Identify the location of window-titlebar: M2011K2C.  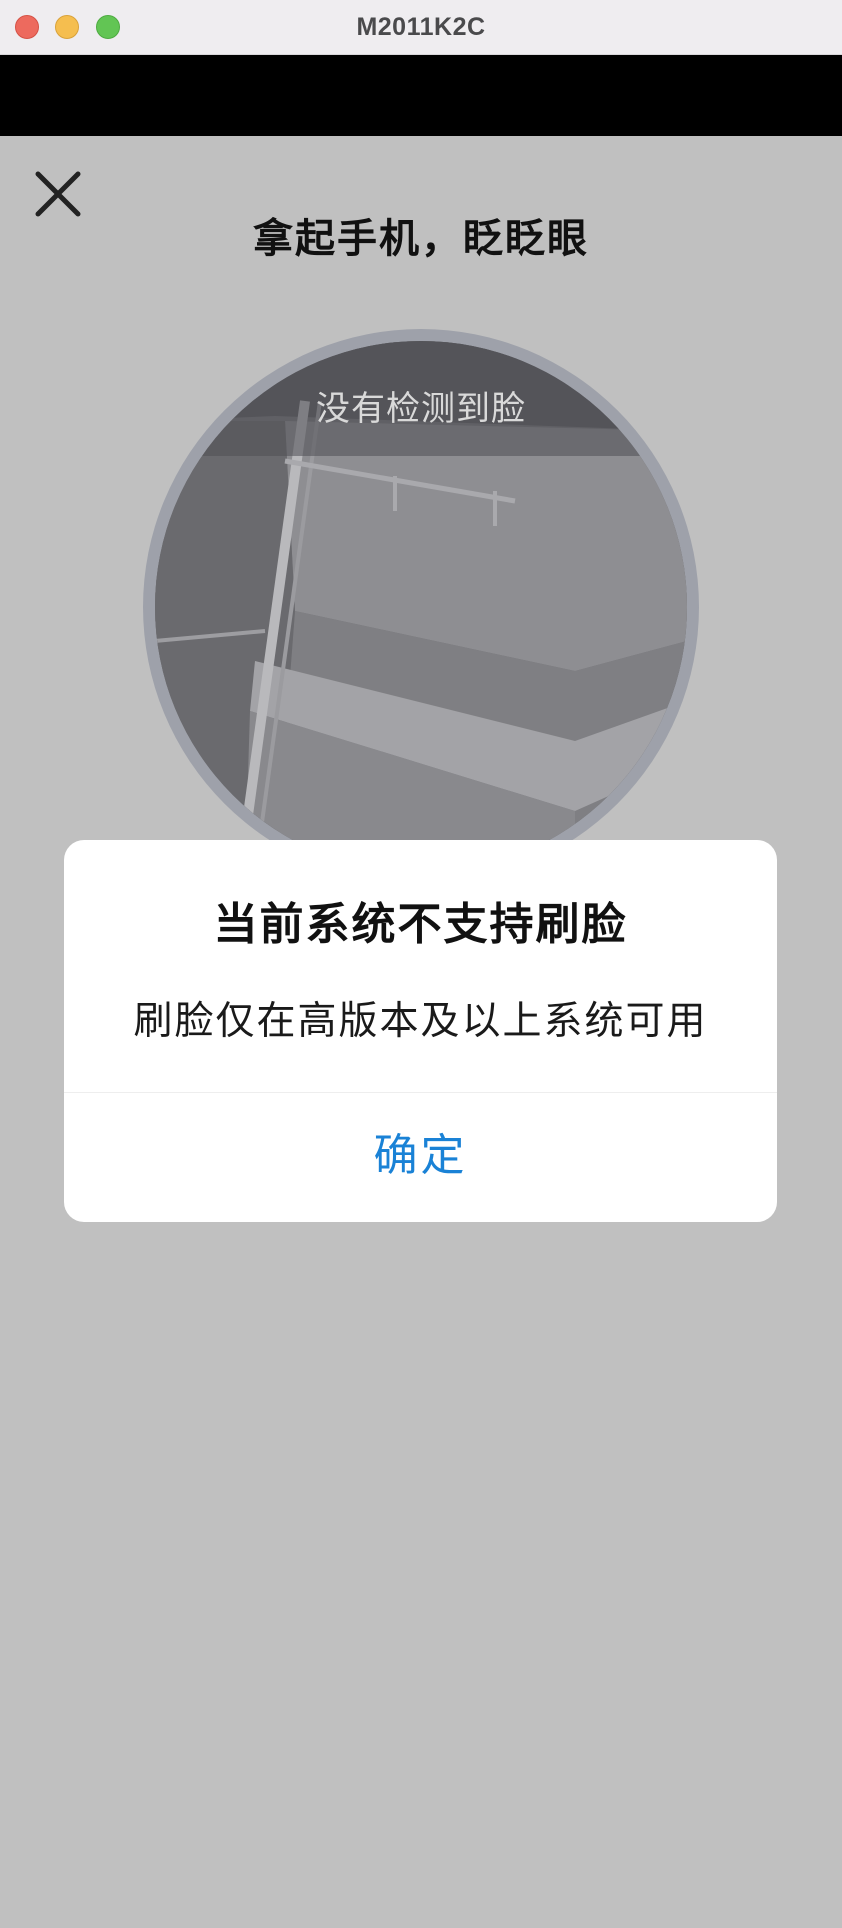
(421, 27).